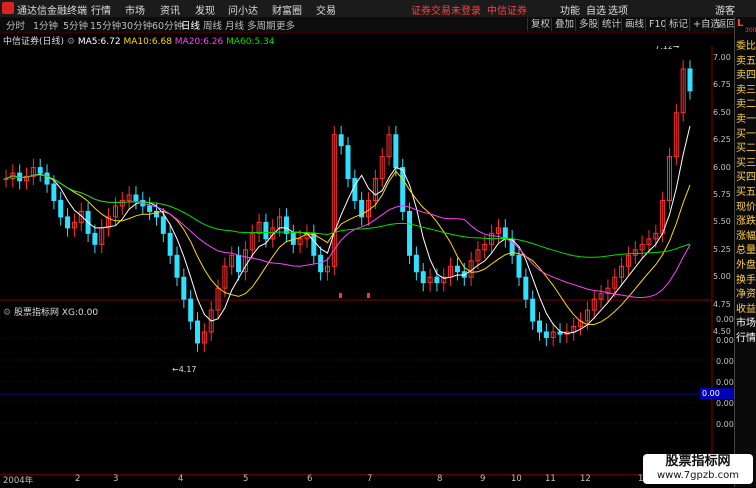 Image resolution: width=756 pixels, height=488 pixels. I want to click on time-tick-label: 10, so click(516, 479).